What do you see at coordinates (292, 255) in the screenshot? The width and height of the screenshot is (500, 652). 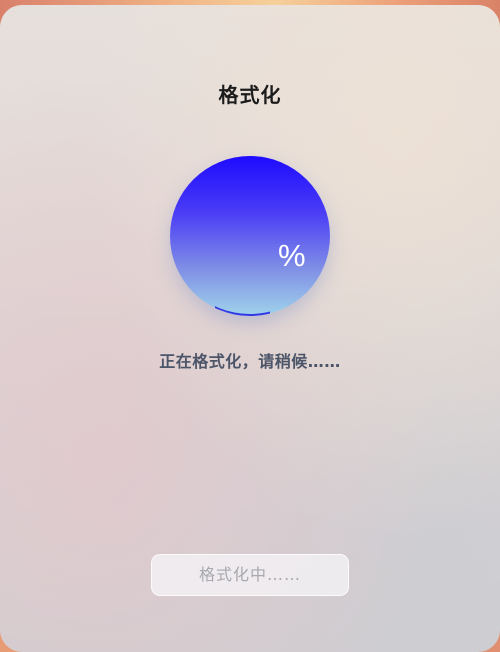 I see `progress-percent-label: %` at bounding box center [292, 255].